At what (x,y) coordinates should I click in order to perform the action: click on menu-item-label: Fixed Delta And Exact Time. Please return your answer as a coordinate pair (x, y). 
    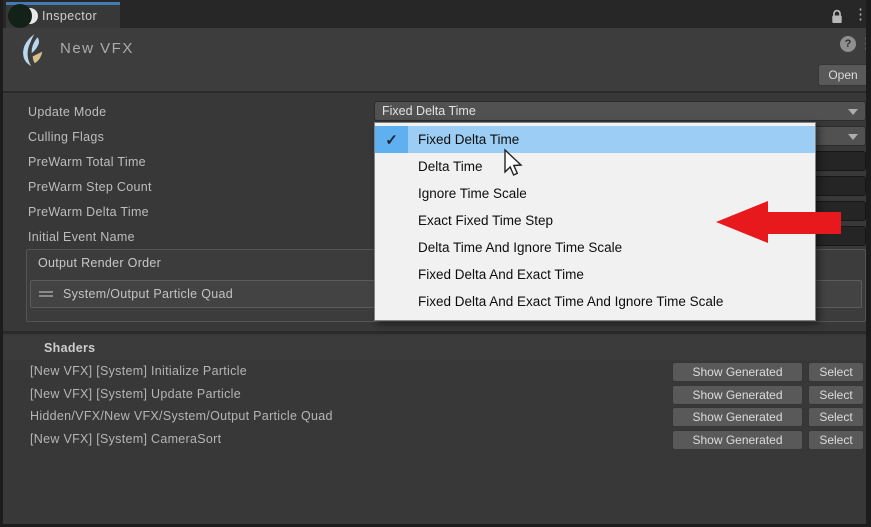
    Looking at the image, I should click on (501, 274).